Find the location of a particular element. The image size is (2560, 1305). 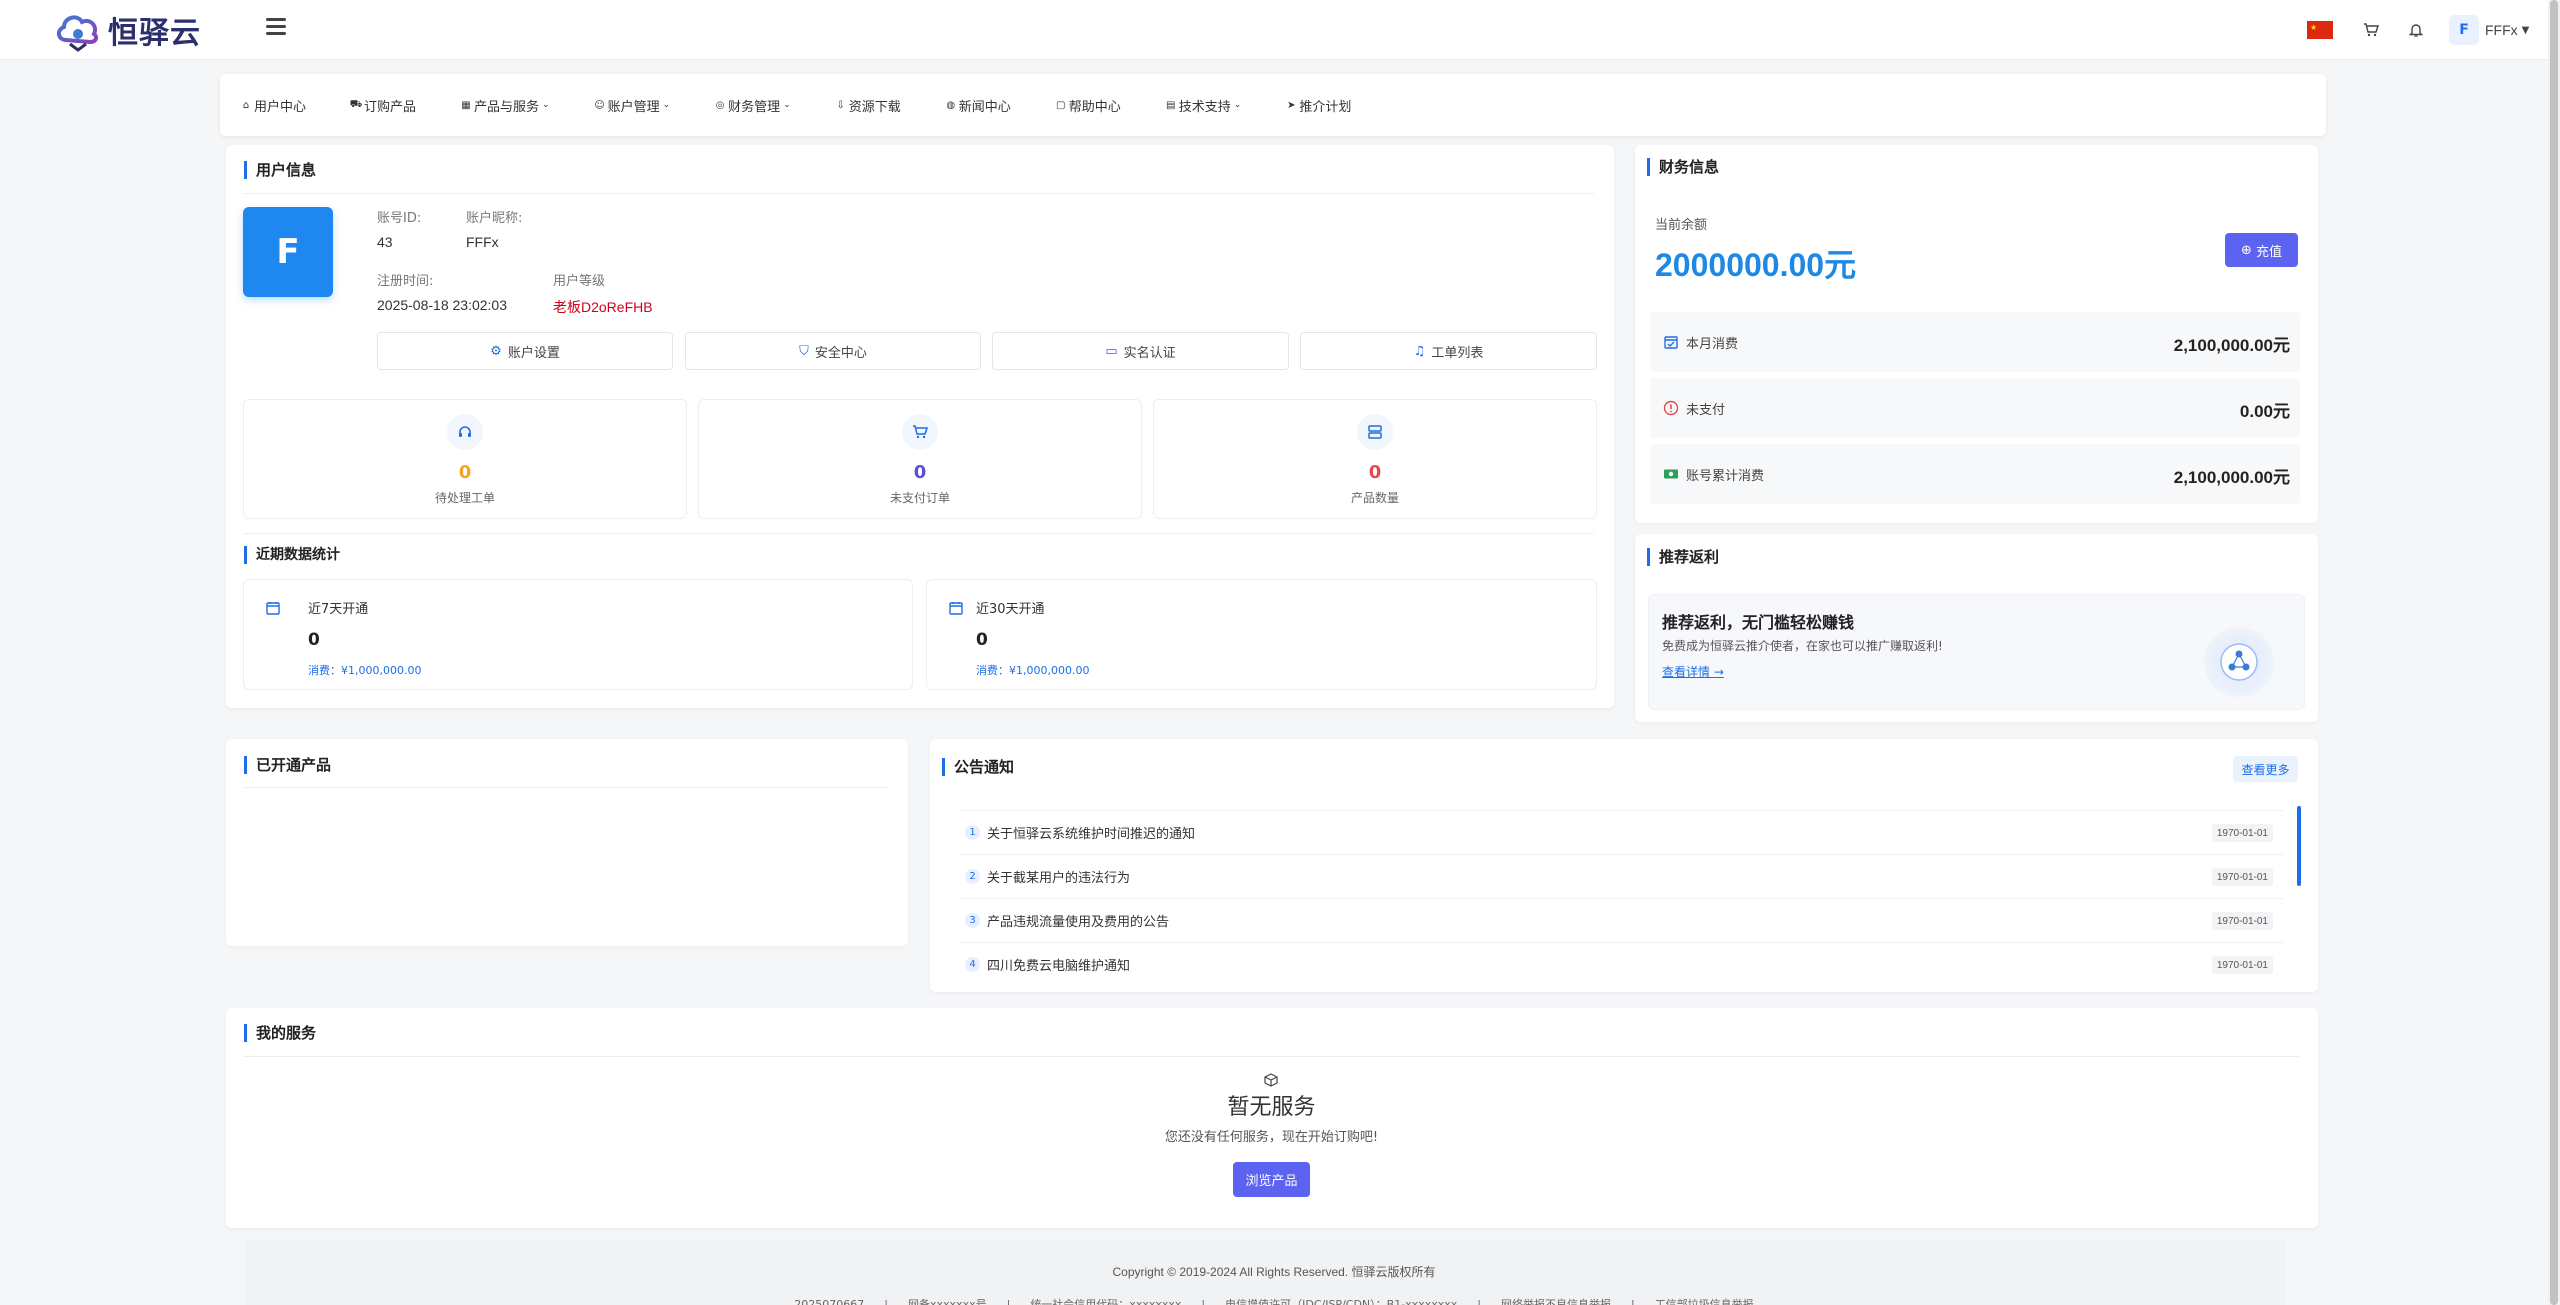

balance-label: 当前余额 is located at coordinates (1681, 225).